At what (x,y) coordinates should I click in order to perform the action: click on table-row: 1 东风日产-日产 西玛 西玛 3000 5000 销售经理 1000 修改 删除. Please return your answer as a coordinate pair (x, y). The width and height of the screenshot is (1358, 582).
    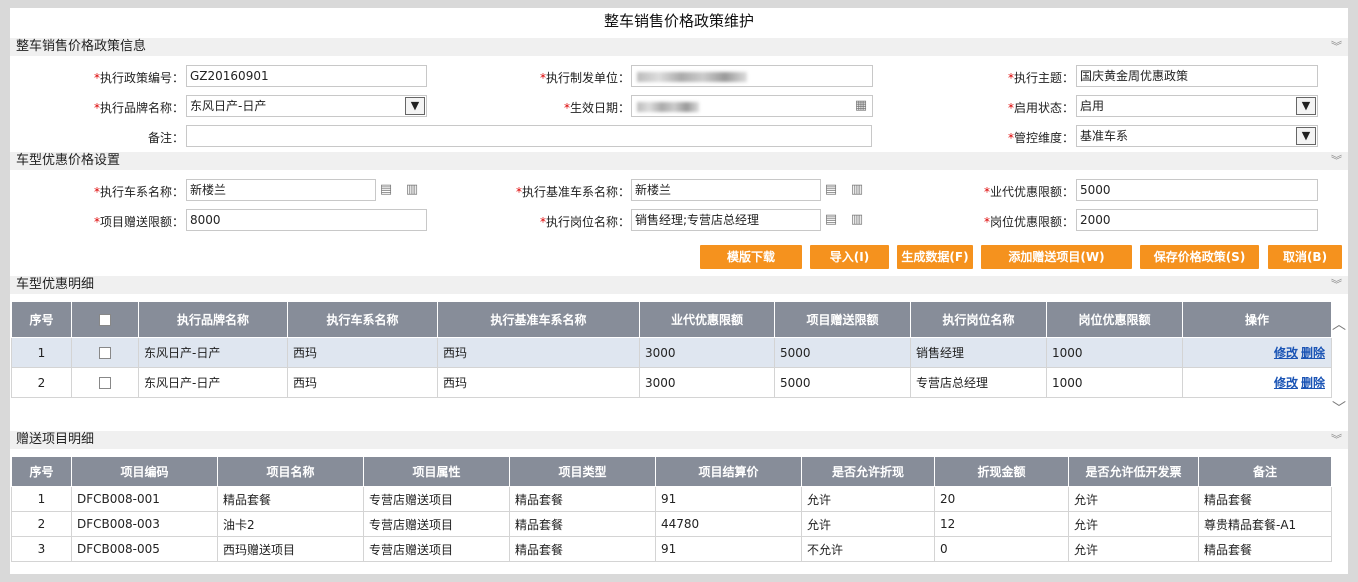
    Looking at the image, I should click on (671, 352).